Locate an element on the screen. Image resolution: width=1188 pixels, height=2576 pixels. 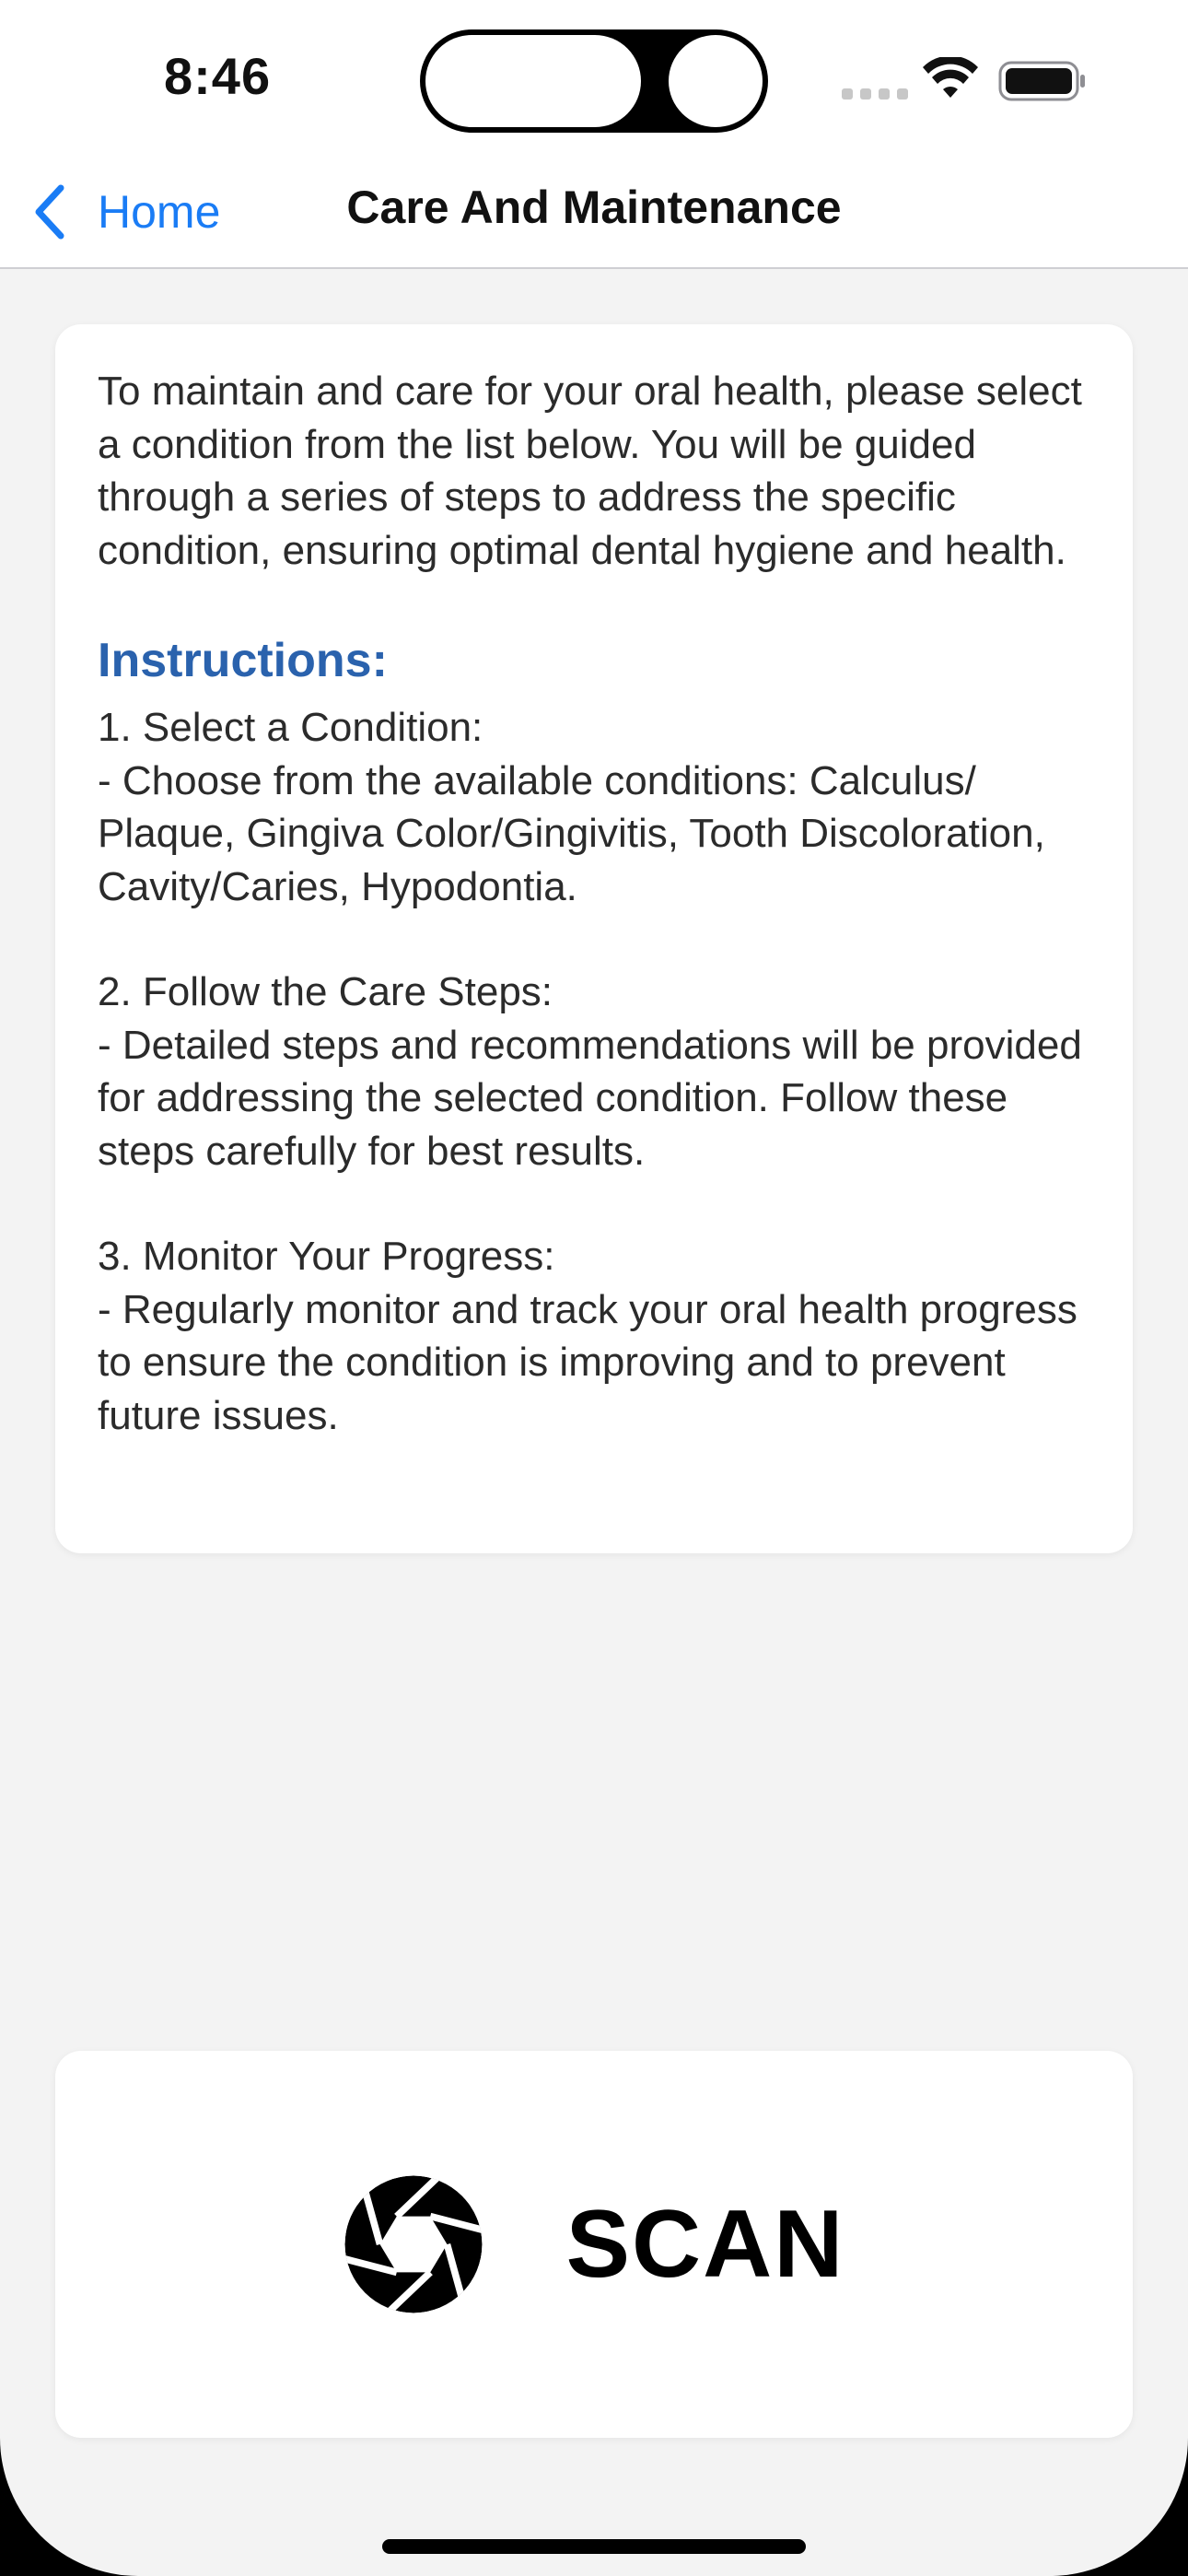
chevron-left-icon is located at coordinates (49, 212).